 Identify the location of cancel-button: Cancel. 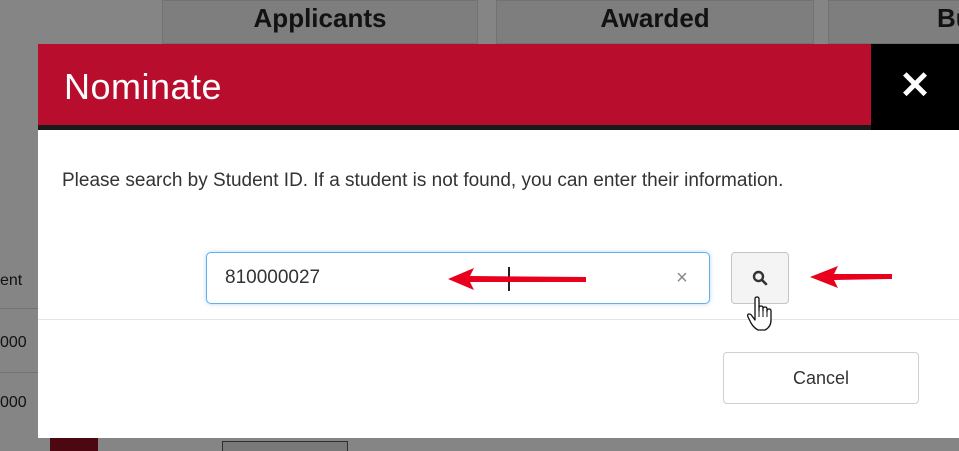
(821, 378).